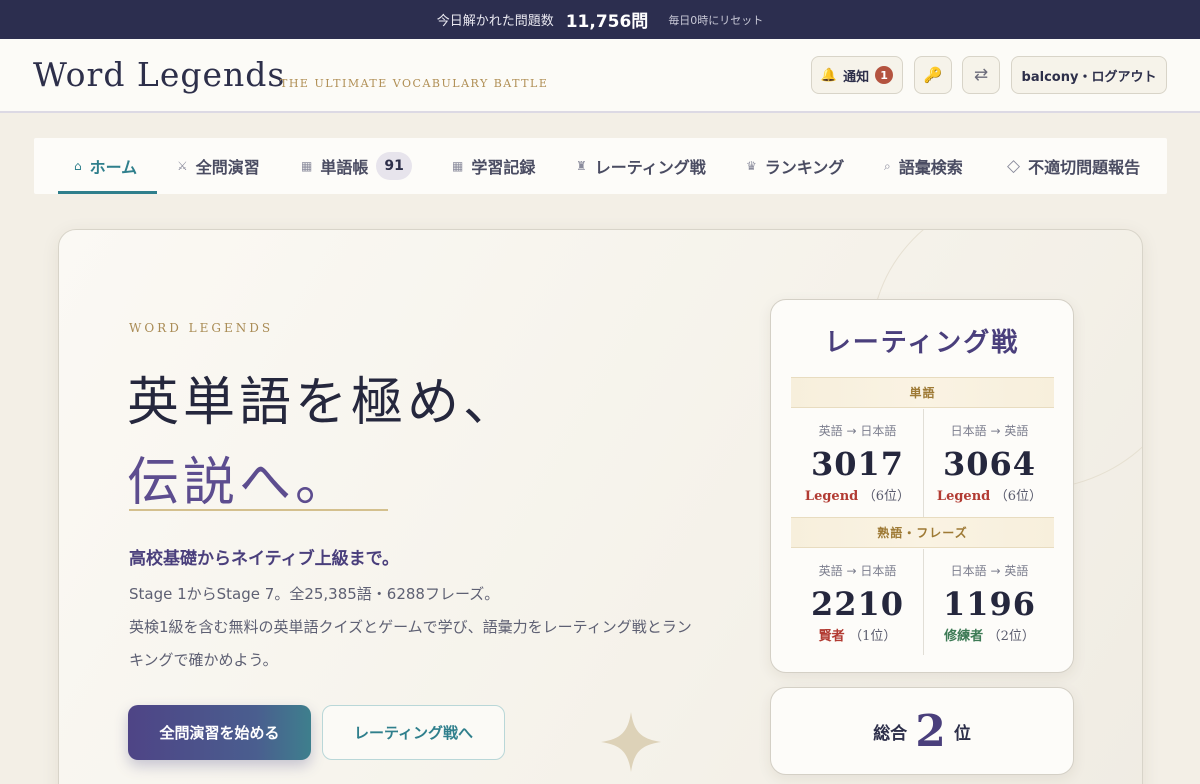 This screenshot has height=784, width=1200. I want to click on rating-value: 2210, so click(857, 604).